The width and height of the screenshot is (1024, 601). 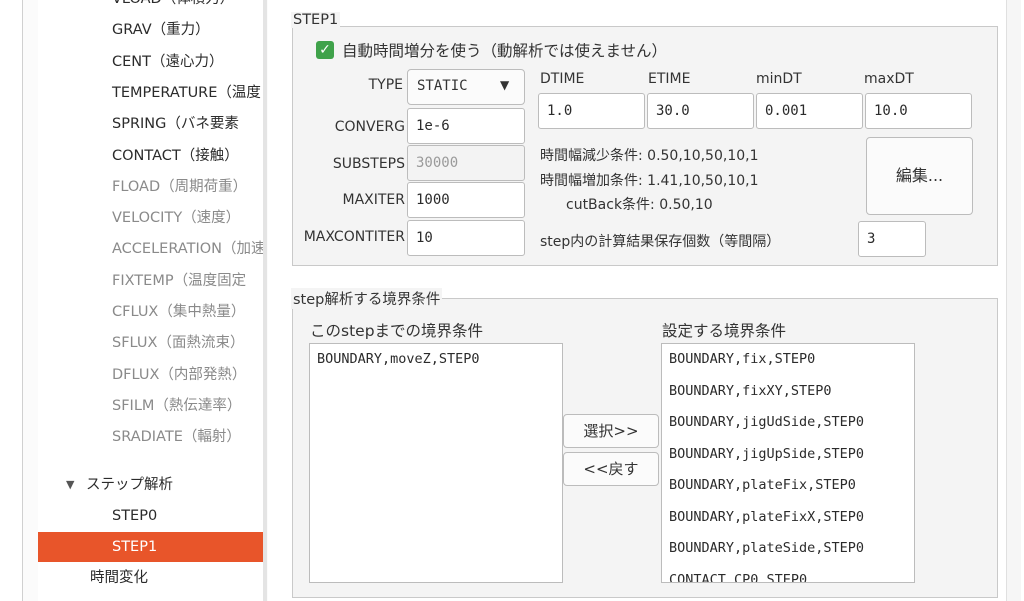 What do you see at coordinates (788, 574) in the screenshot?
I see `list-item: CONTACT,CP0,STEP0` at bounding box center [788, 574].